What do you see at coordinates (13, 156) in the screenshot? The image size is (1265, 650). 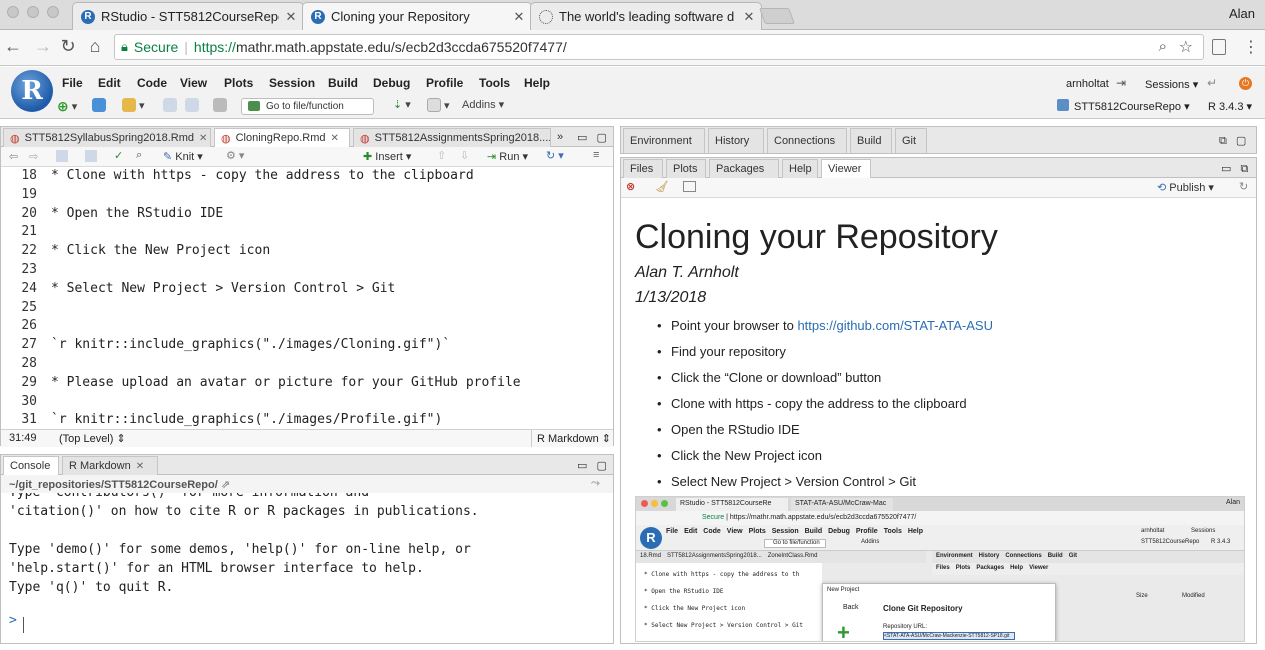 I see `back-icon: ⇦` at bounding box center [13, 156].